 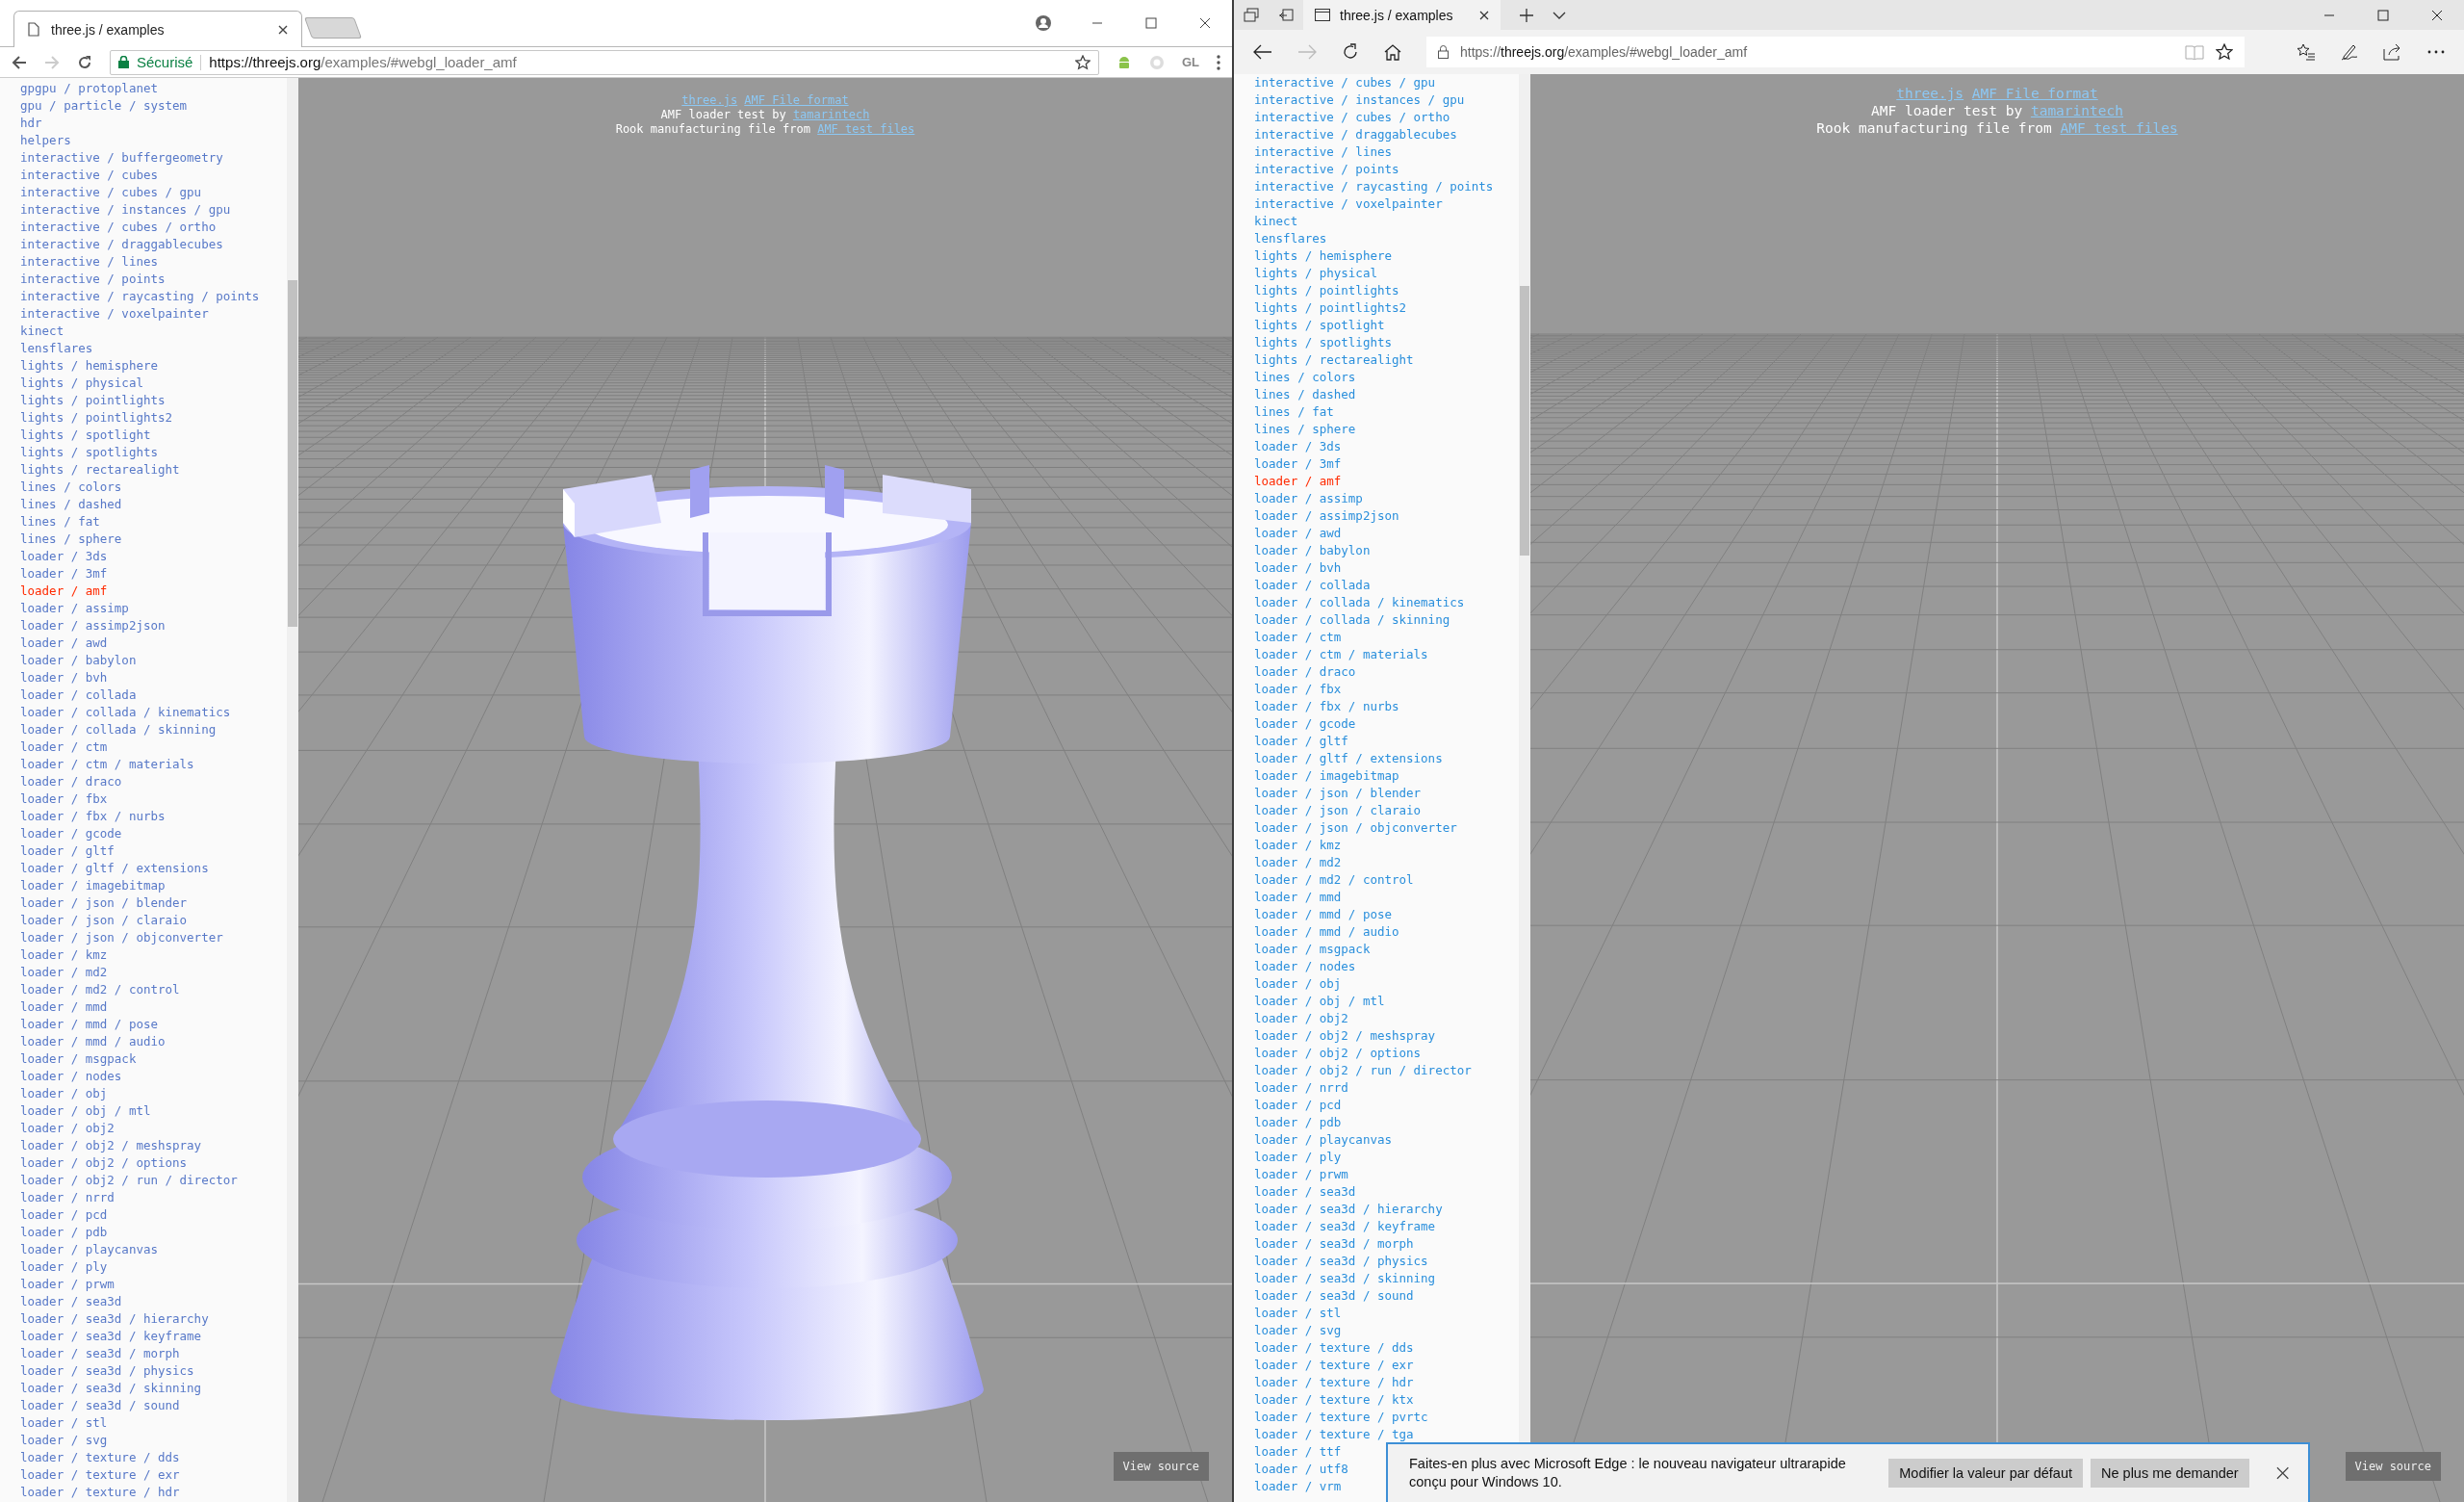 What do you see at coordinates (1985, 1473) in the screenshot?
I see `notification-button: Modifier la valeur par défaut` at bounding box center [1985, 1473].